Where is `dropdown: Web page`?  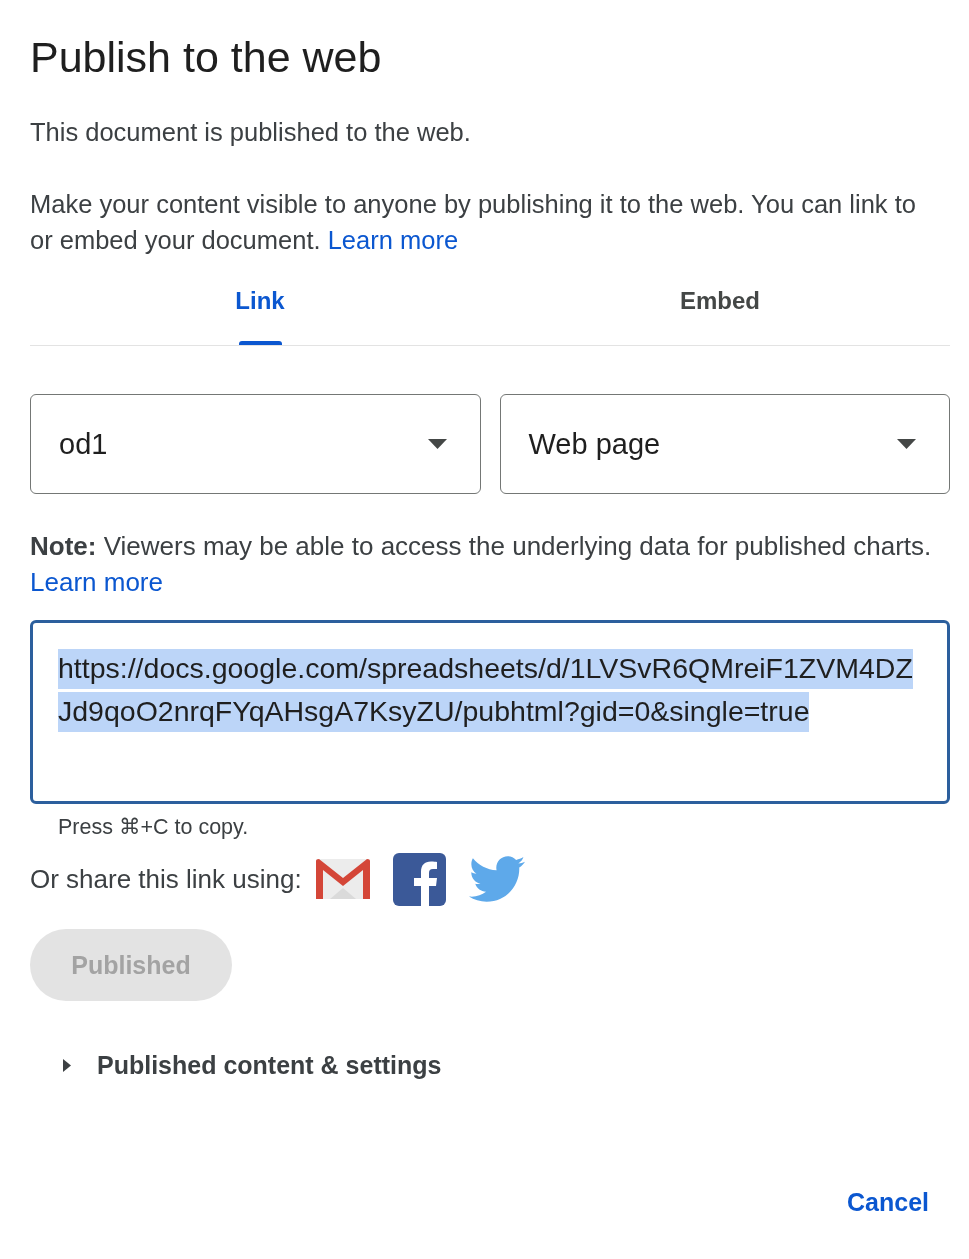
dropdown: Web page is located at coordinates (724, 444).